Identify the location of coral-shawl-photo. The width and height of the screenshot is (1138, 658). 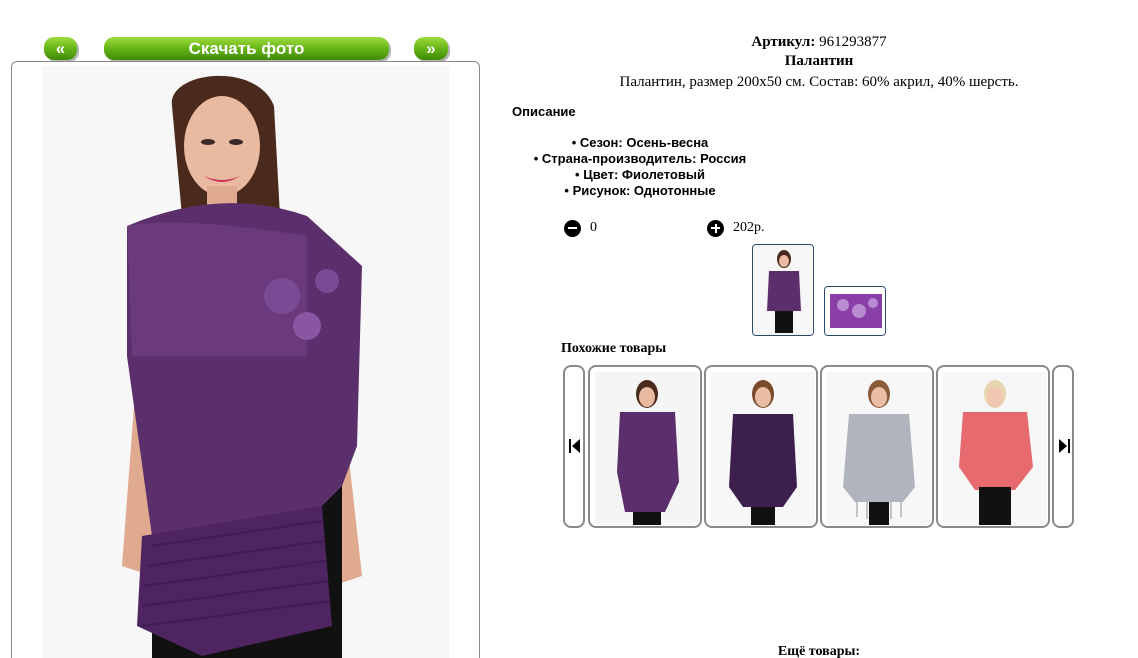
(995, 448).